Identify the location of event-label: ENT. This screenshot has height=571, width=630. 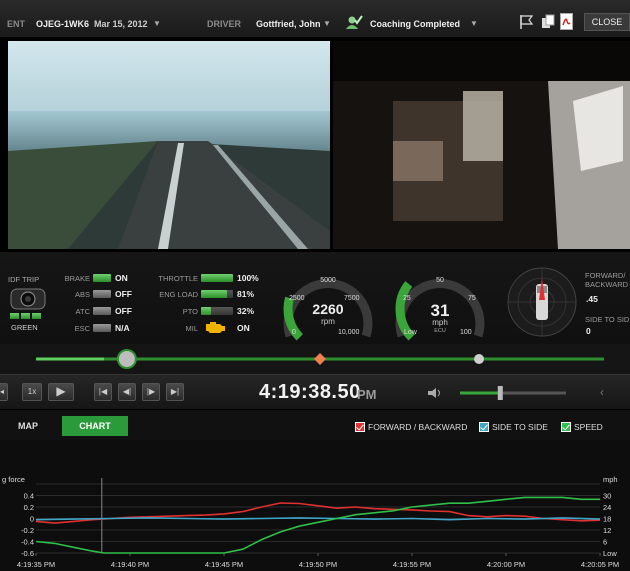
(16, 24).